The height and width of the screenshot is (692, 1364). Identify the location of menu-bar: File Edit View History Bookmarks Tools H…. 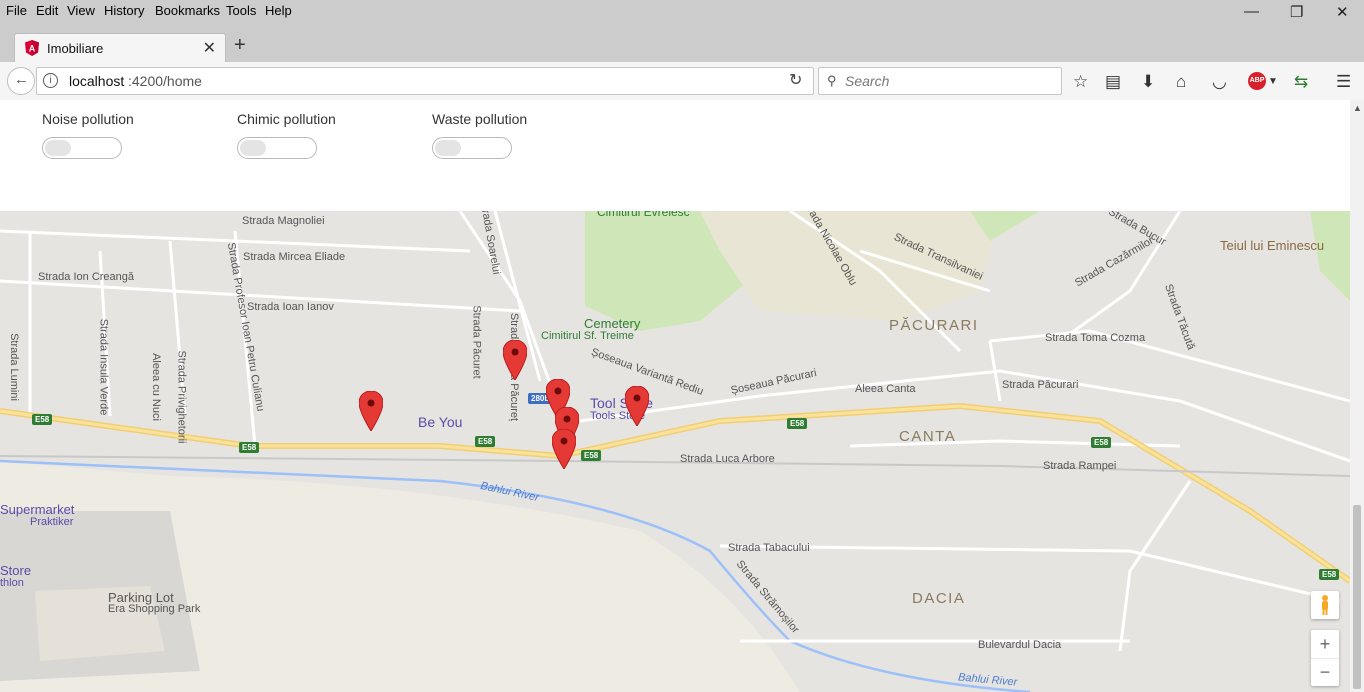
(682, 11).